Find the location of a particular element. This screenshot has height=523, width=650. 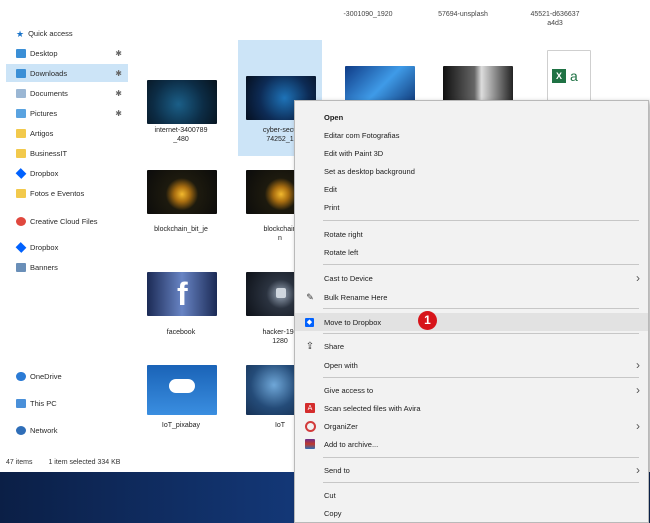

menu-label: Edit is located at coordinates (330, 189).